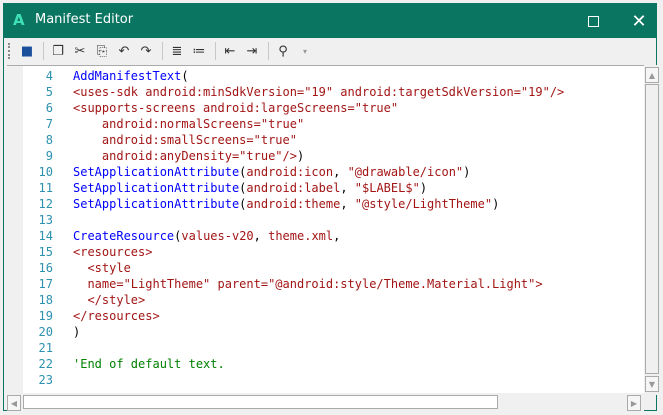 The image size is (663, 415). Describe the element at coordinates (124, 51) in the screenshot. I see `undo-icon: ↶` at that location.